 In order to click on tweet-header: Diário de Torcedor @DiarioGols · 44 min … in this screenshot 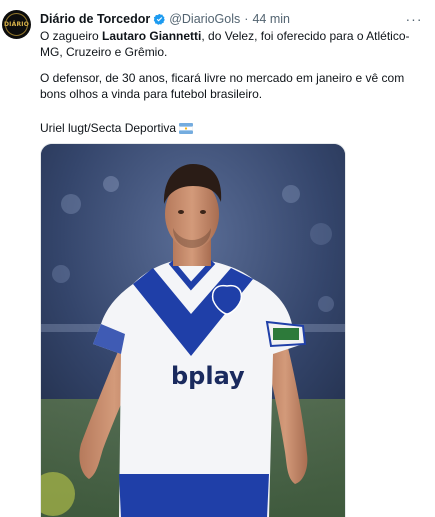, I will do `click(232, 19)`.